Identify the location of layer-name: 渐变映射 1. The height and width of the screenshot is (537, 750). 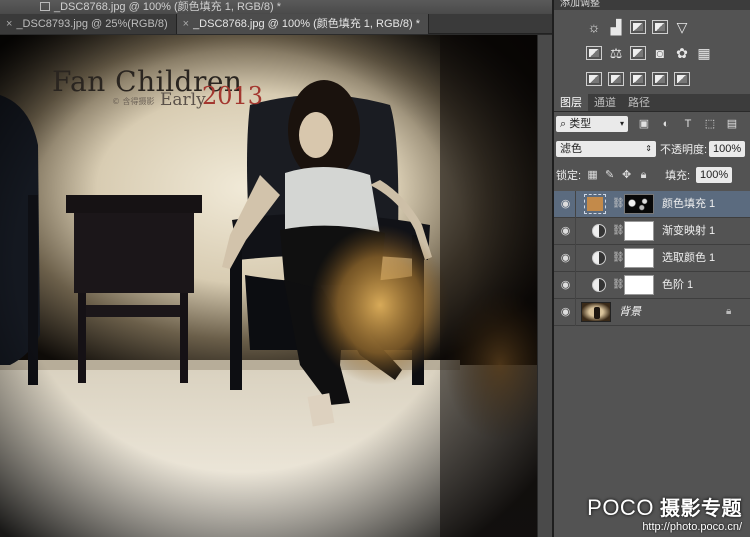
(689, 231).